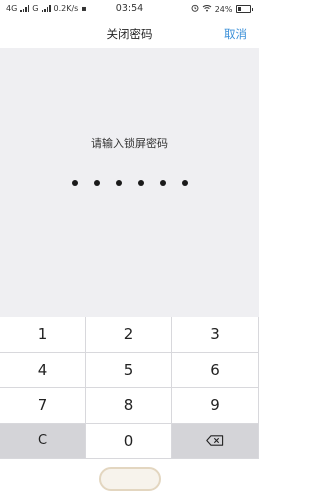 This screenshot has height=500, width=320. I want to click on key-6: 6, so click(215, 370).